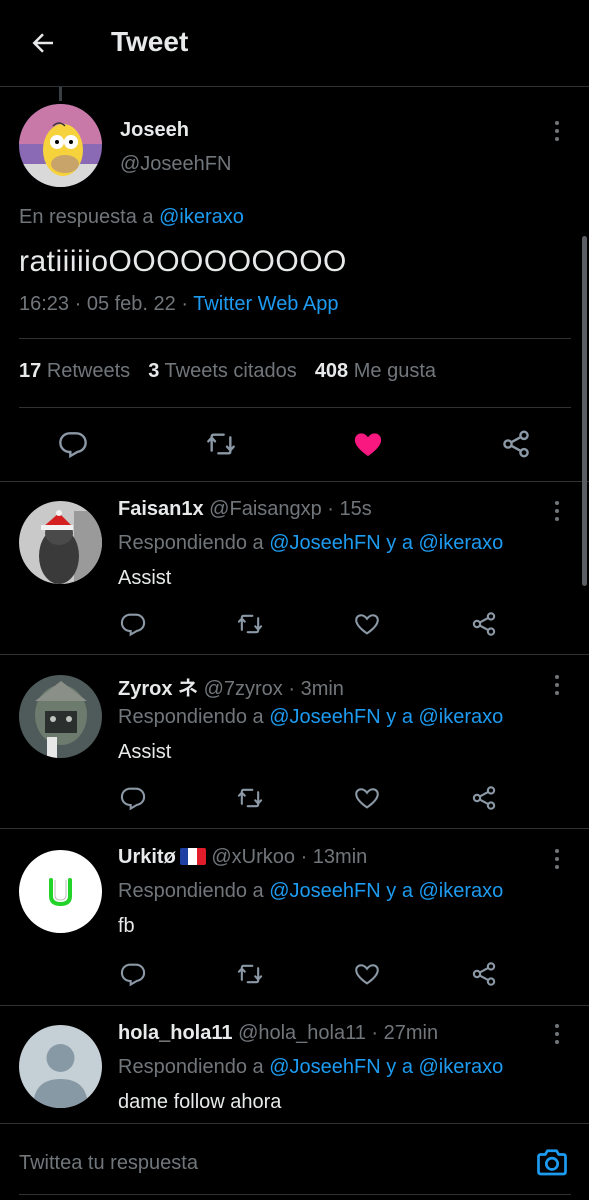 Image resolution: width=589 pixels, height=1200 pixels. What do you see at coordinates (338, 1033) in the screenshot?
I see `author-handle-time: @hola_hola11 · 27min` at bounding box center [338, 1033].